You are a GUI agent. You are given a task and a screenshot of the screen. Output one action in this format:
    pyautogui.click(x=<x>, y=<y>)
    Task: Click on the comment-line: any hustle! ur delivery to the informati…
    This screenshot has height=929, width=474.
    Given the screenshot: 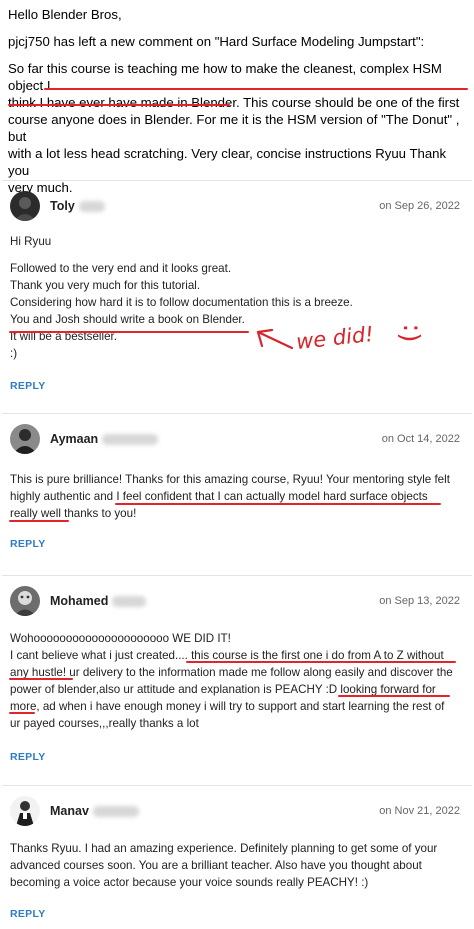 What is the action you would take?
    pyautogui.click(x=231, y=672)
    